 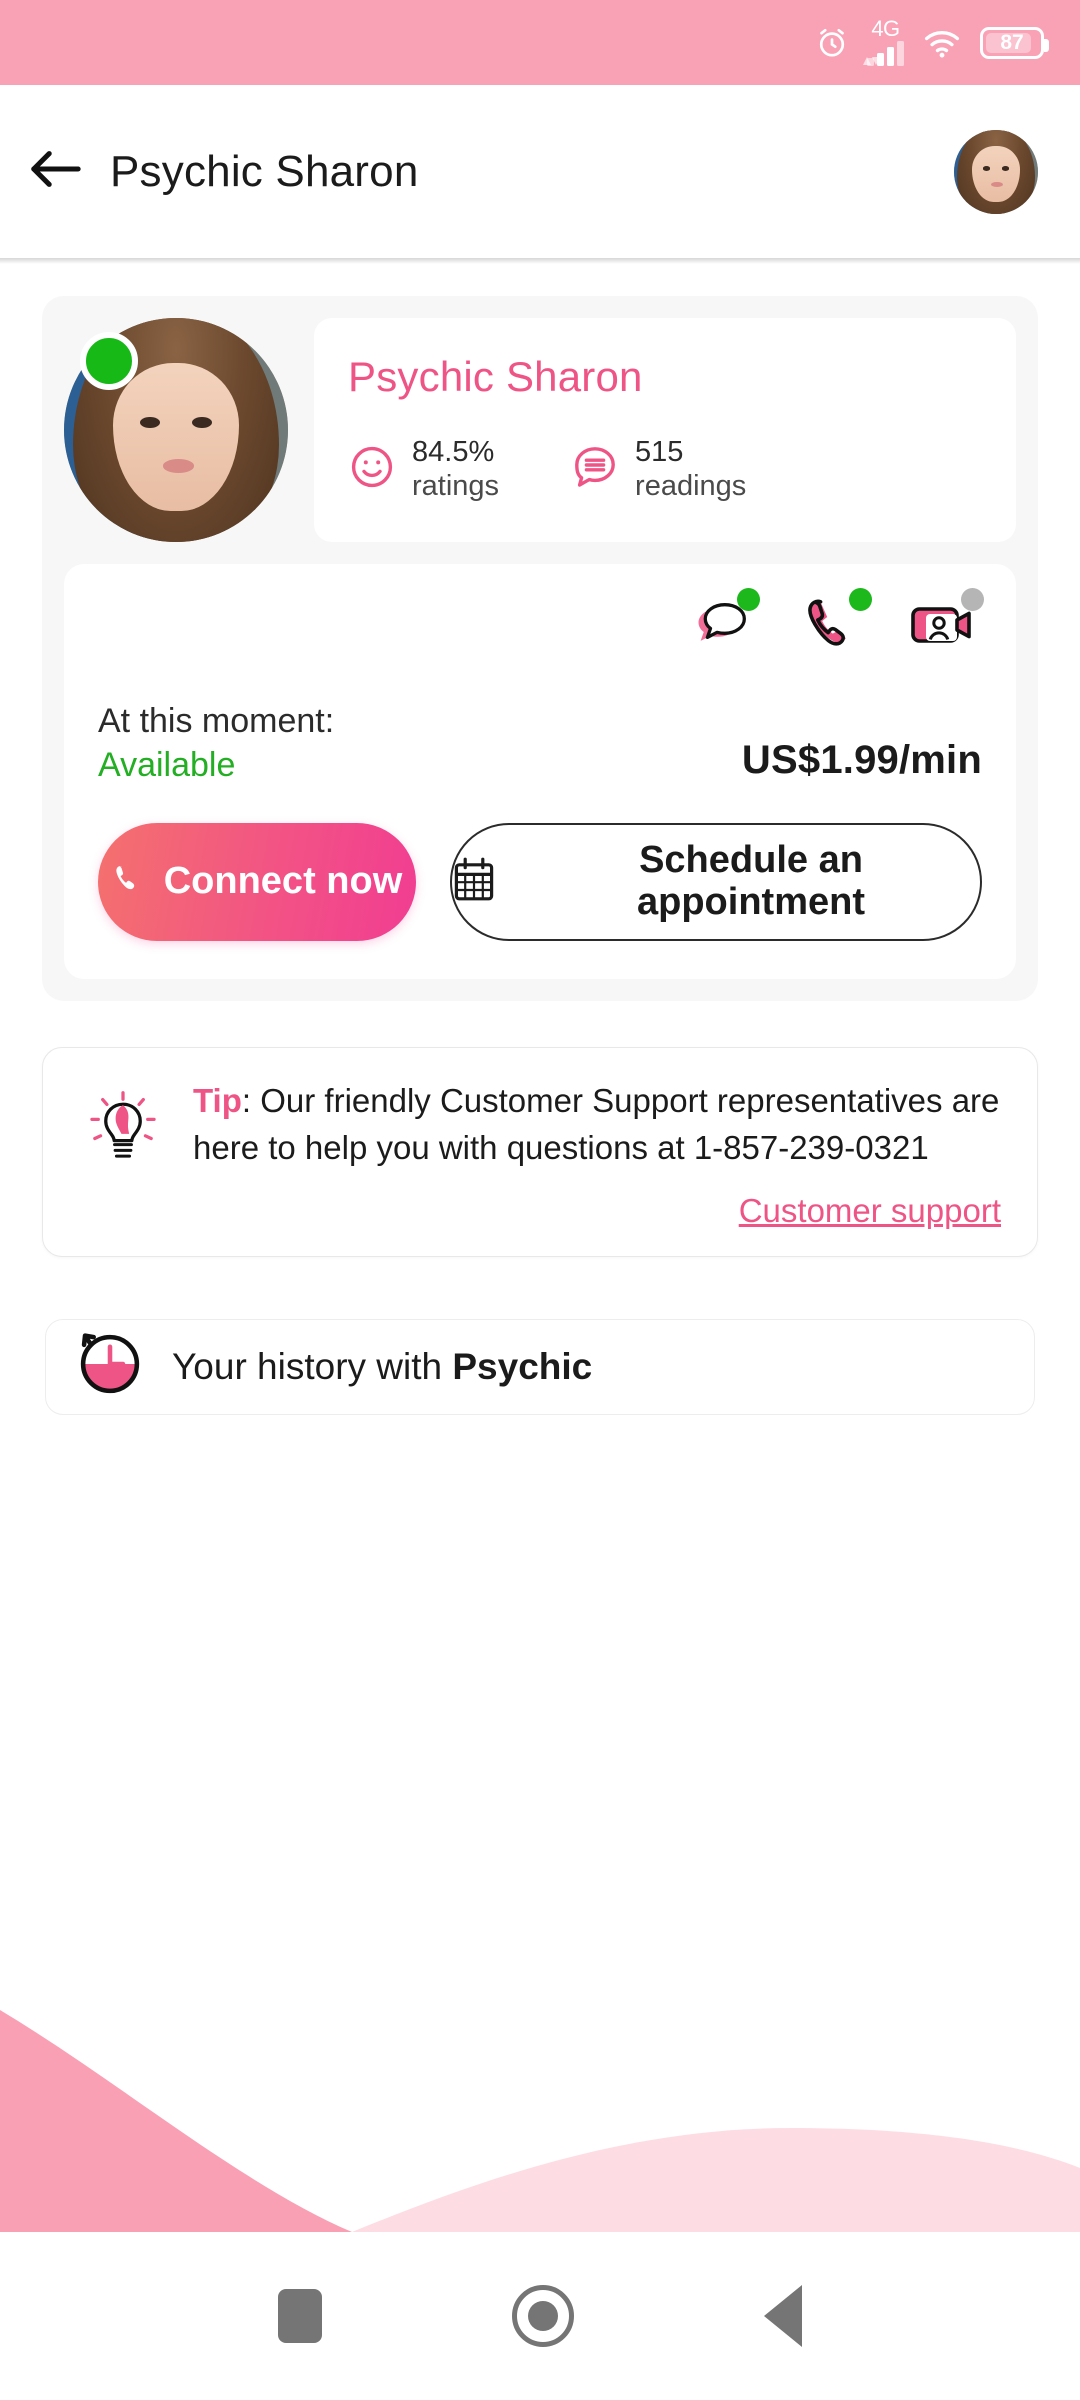 I want to click on status-bar: 4G 87, so click(x=540, y=42).